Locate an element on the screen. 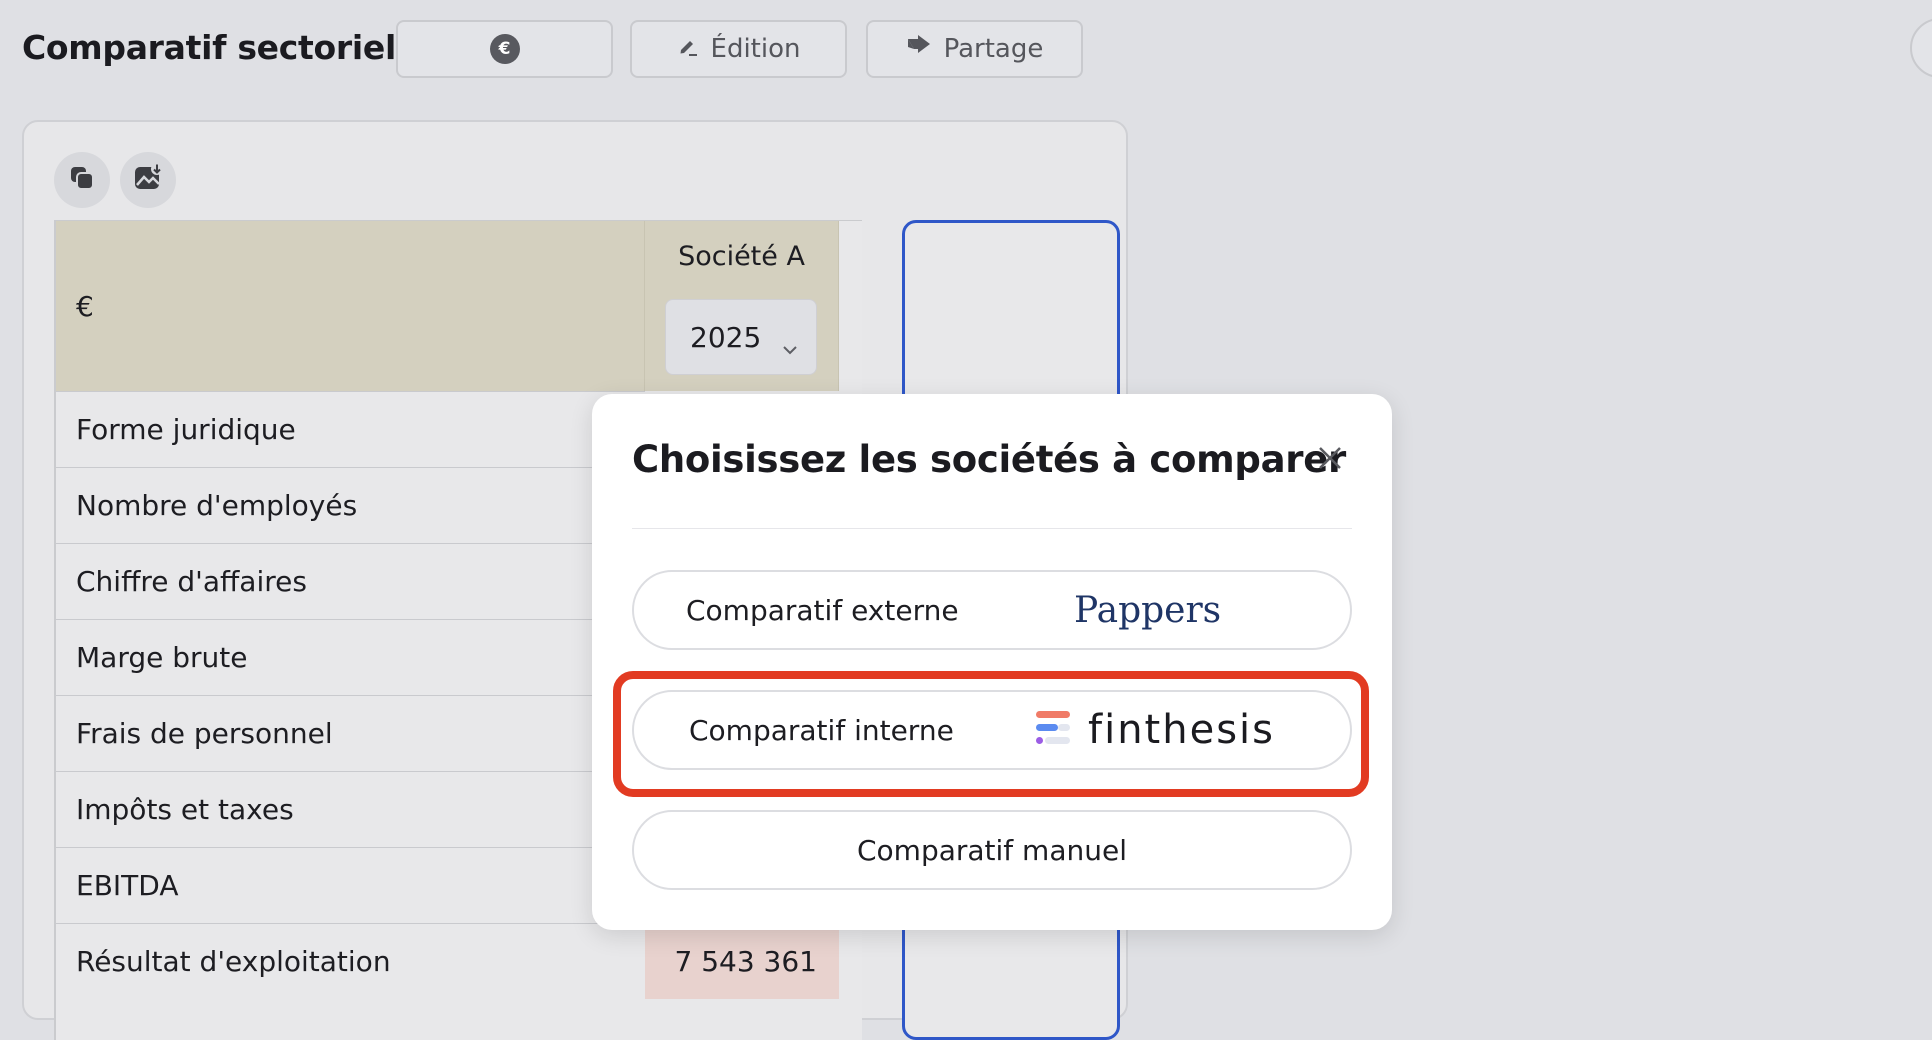  table-row: Chiffre d'affaires is located at coordinates (350, 581).